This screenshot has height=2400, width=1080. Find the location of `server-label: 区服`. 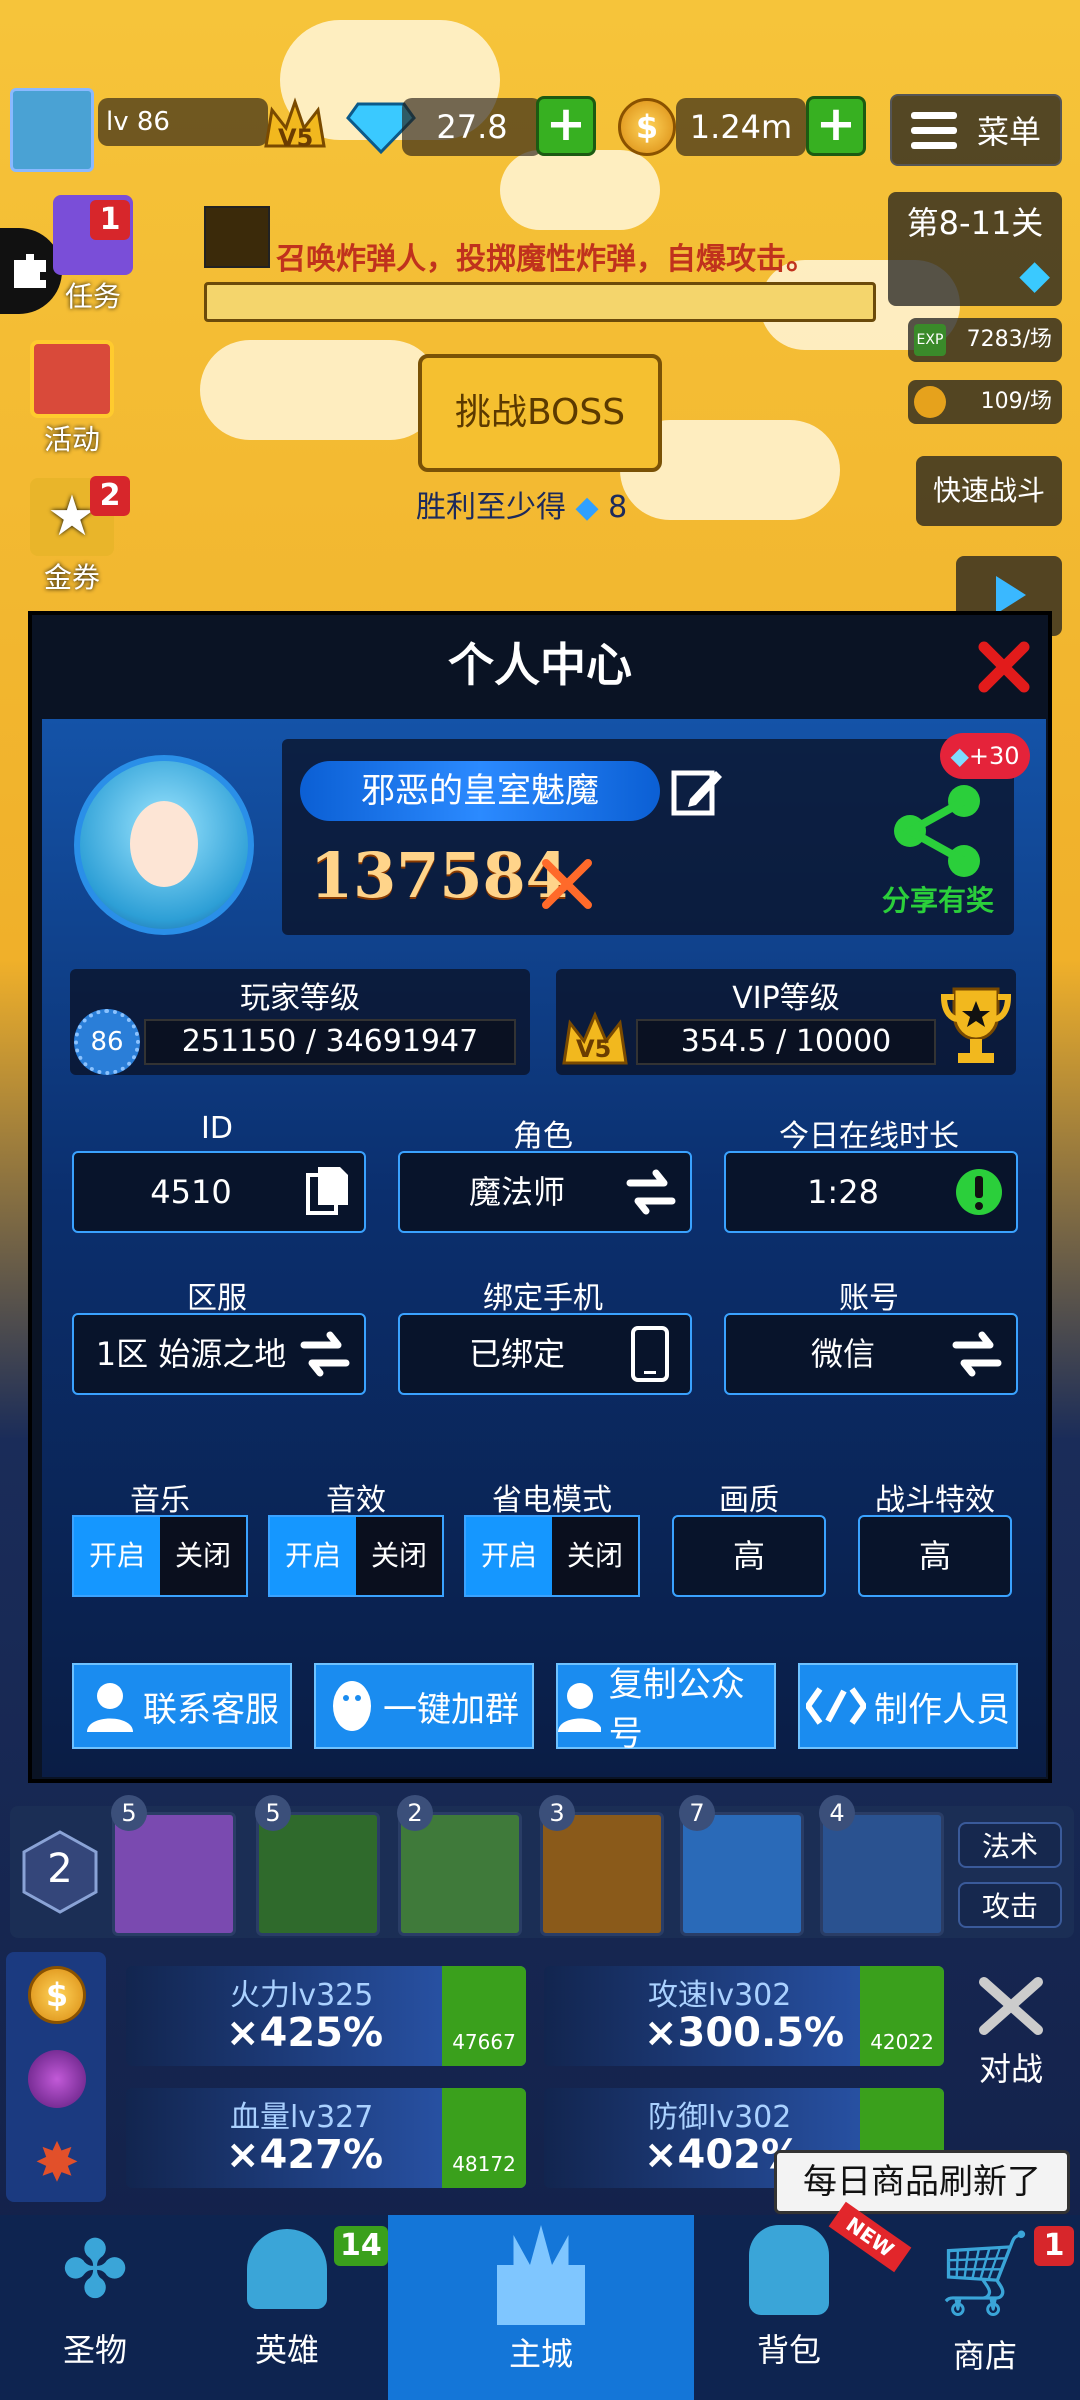

server-label: 区服 is located at coordinates (217, 1298).